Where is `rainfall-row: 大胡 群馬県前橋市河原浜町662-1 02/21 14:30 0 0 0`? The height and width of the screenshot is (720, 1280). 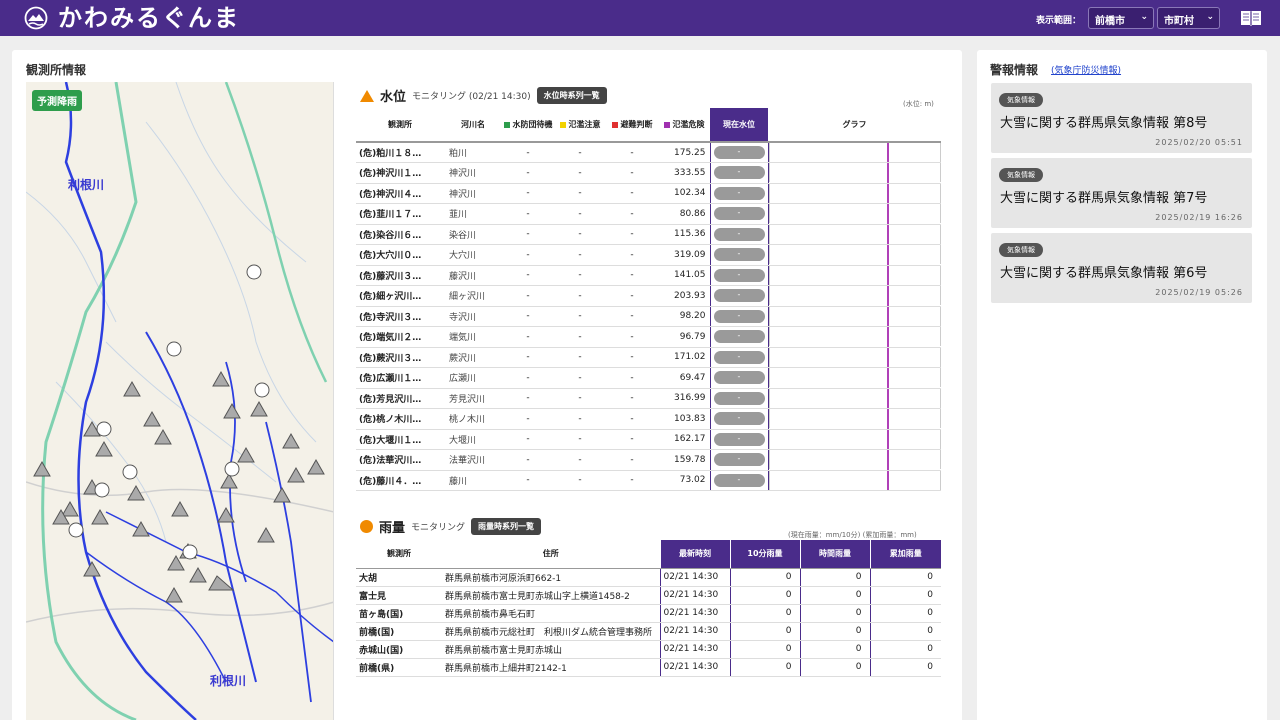
rainfall-row: 大胡 群馬県前橋市河原浜町662-1 02/21 14:30 0 0 0 is located at coordinates (648, 577).